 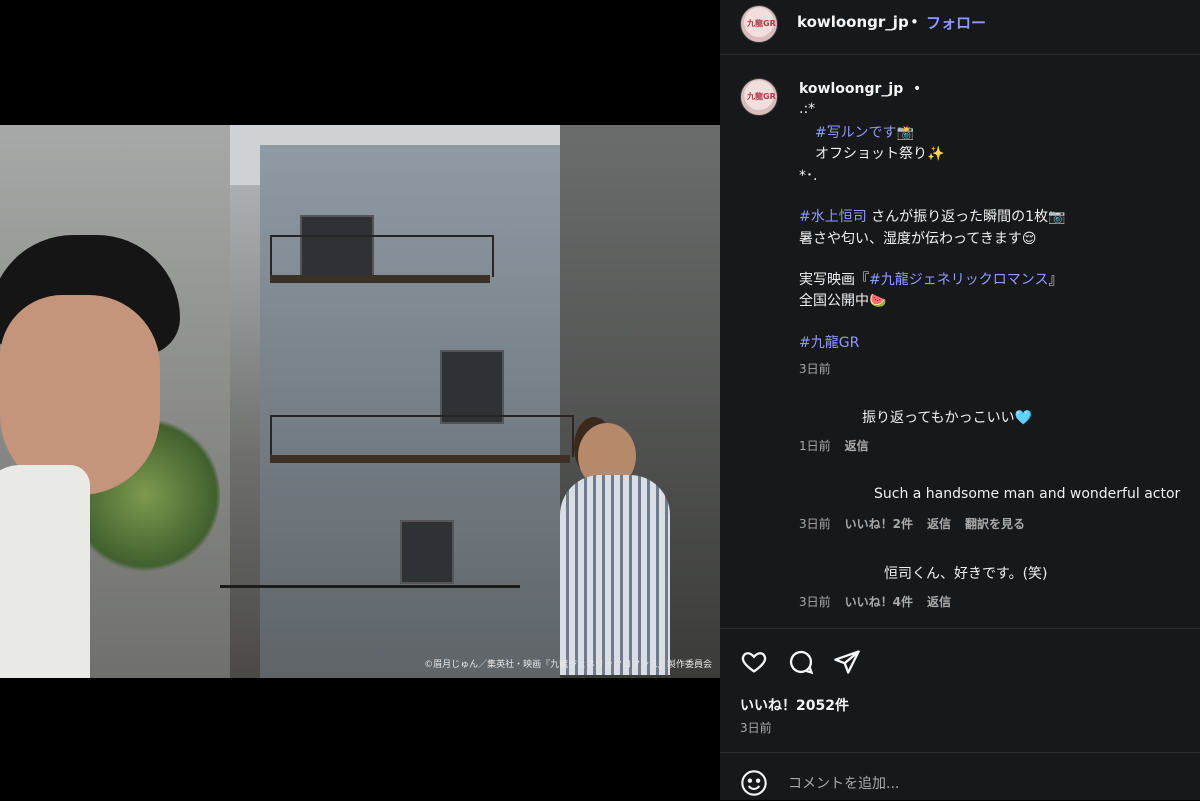 What do you see at coordinates (568, 665) in the screenshot?
I see `photo-credit: ©眉月じゅん／集英社・映画『九龍ジェネリックロマンス』製作委員会` at bounding box center [568, 665].